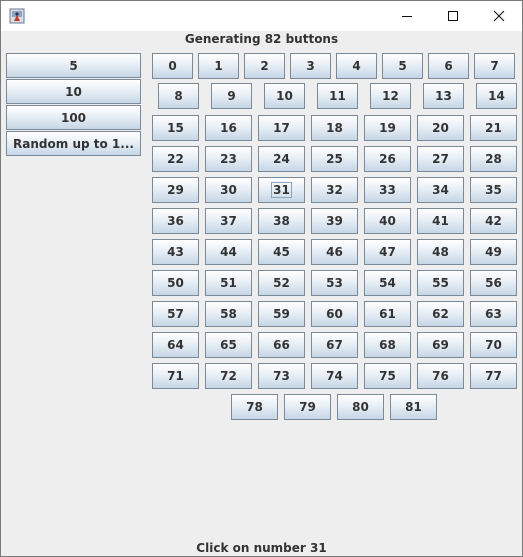 Image resolution: width=523 pixels, height=557 pixels. I want to click on number-button-43: 43, so click(175, 252).